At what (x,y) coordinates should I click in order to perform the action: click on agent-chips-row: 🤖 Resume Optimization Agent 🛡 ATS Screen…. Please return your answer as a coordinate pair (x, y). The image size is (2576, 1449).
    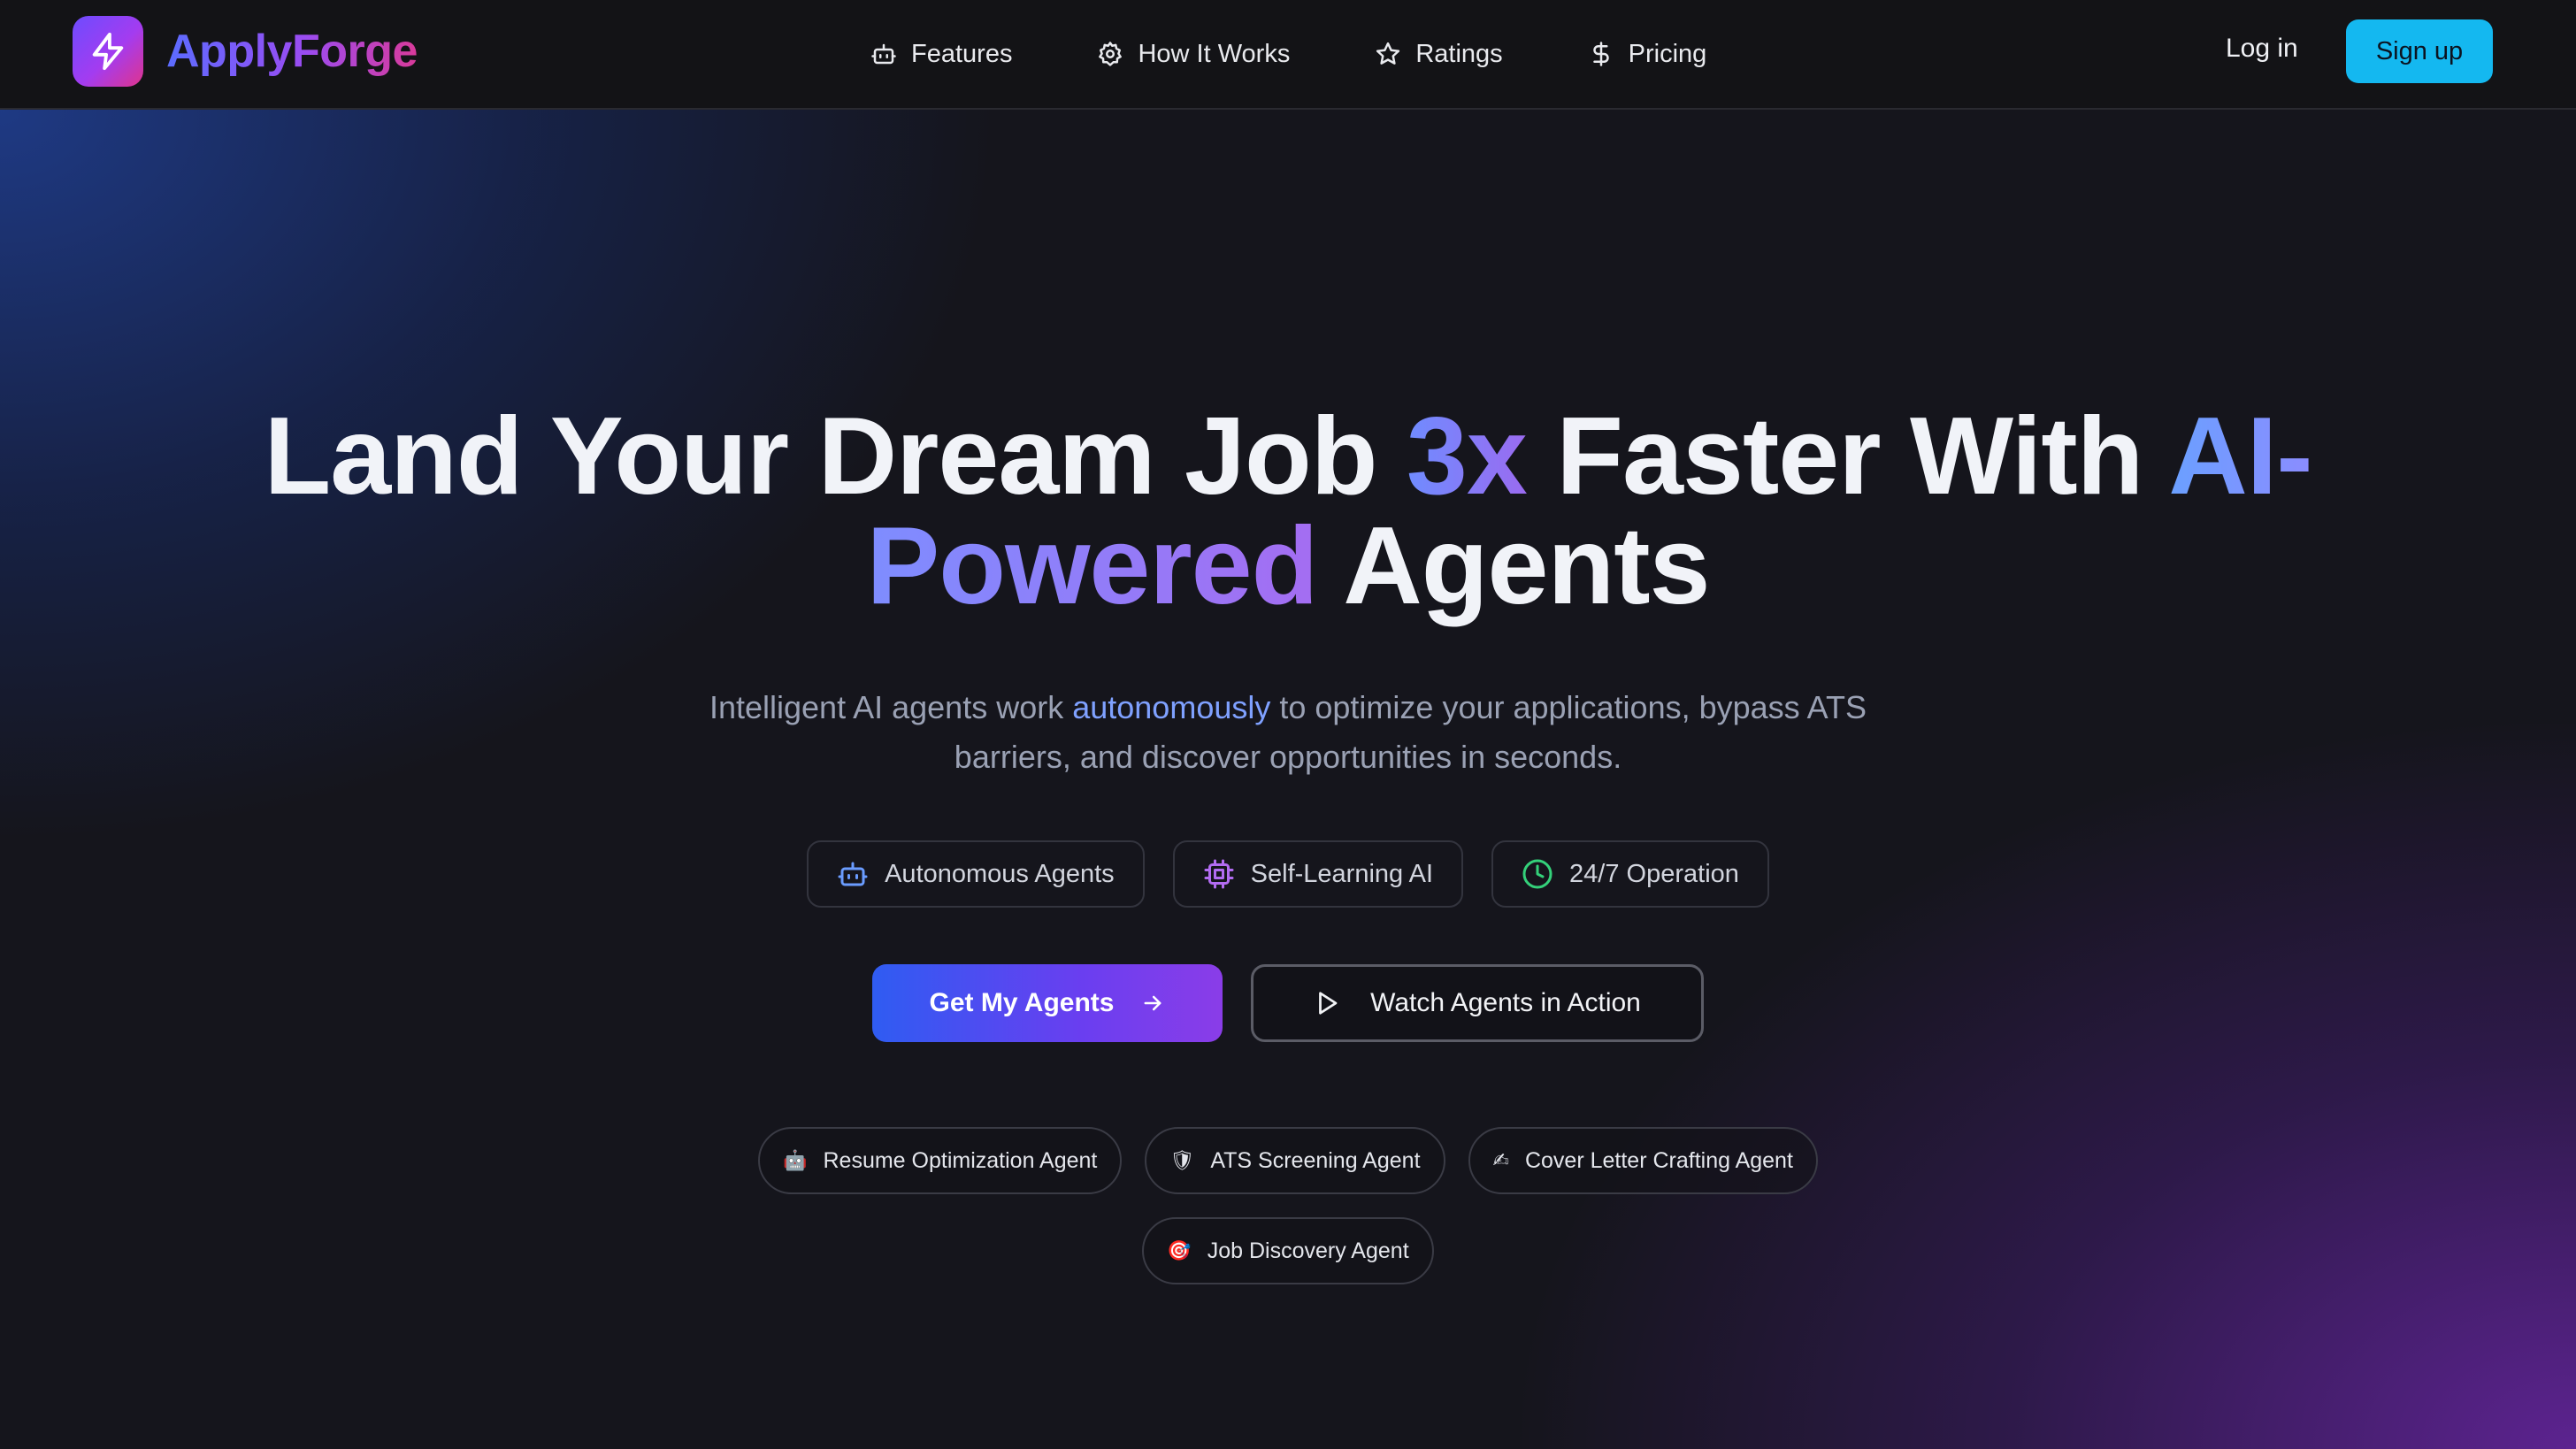
    Looking at the image, I should click on (1288, 1160).